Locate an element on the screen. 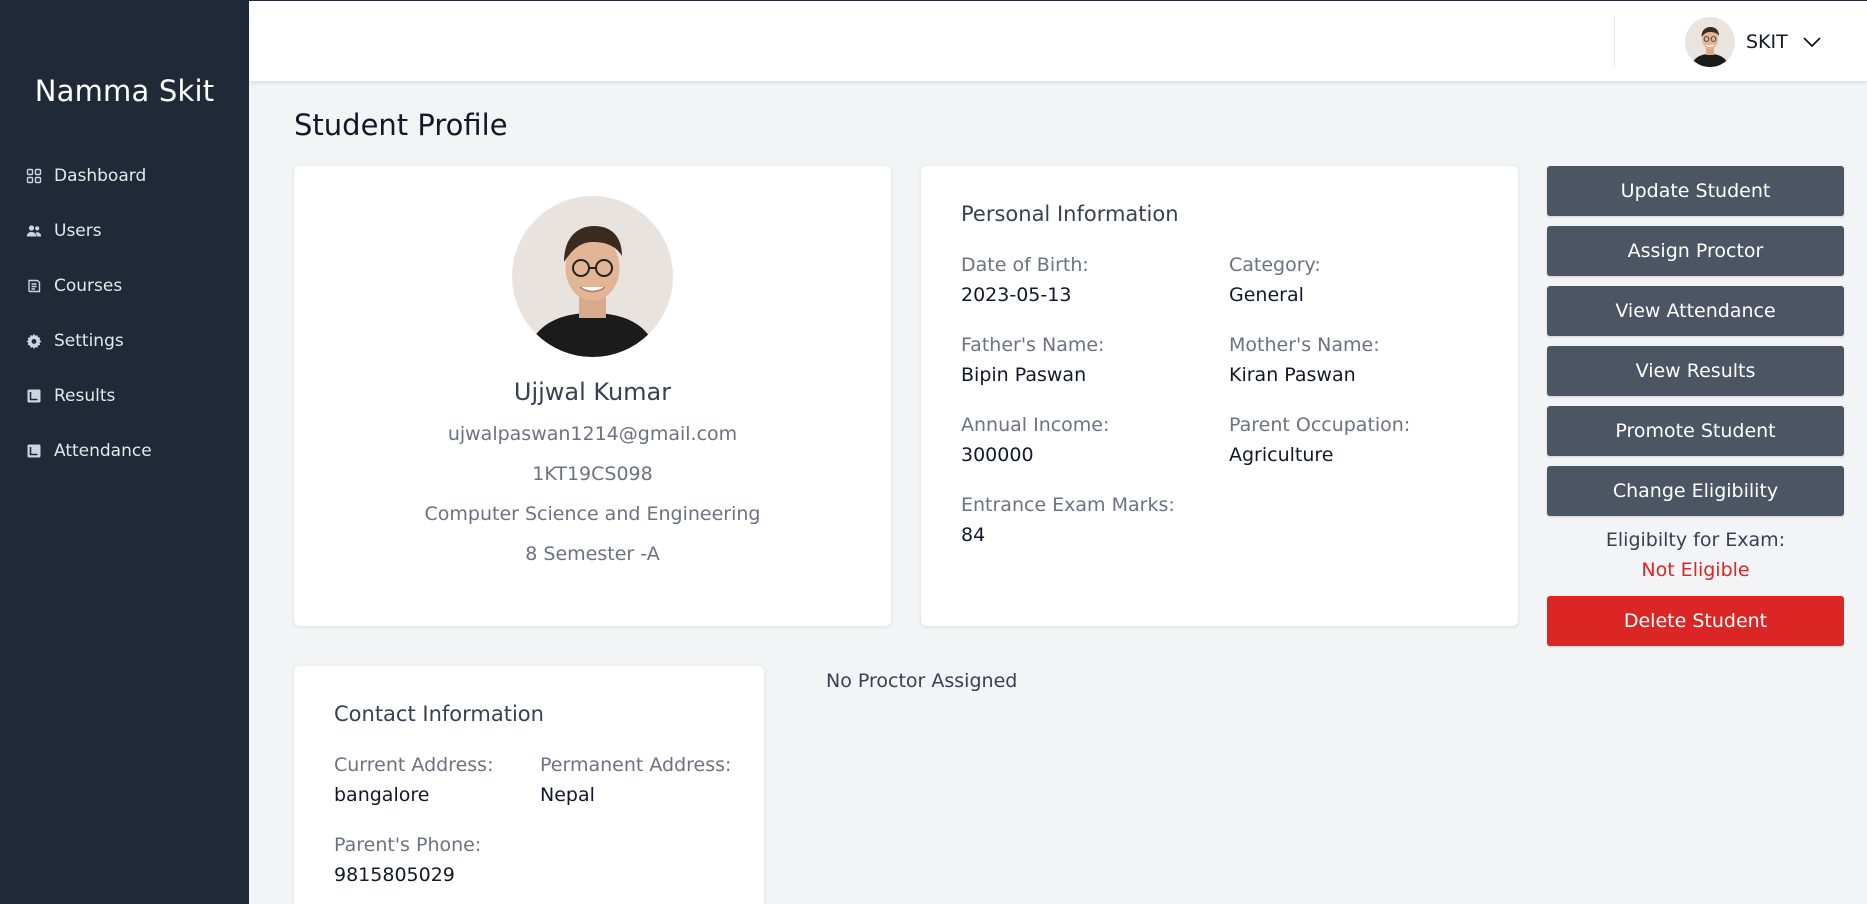  current-address-label: Current Address: is located at coordinates (414, 765).